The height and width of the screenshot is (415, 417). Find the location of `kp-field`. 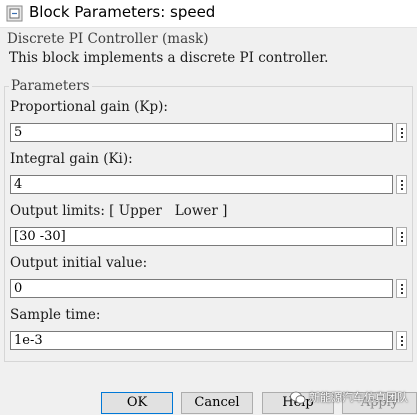

kp-field is located at coordinates (201, 132).